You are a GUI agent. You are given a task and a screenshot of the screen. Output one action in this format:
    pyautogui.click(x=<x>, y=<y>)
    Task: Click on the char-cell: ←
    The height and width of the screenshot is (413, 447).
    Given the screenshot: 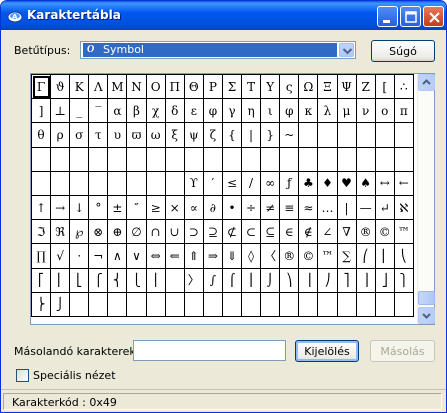 What is the action you would take?
    pyautogui.click(x=403, y=183)
    